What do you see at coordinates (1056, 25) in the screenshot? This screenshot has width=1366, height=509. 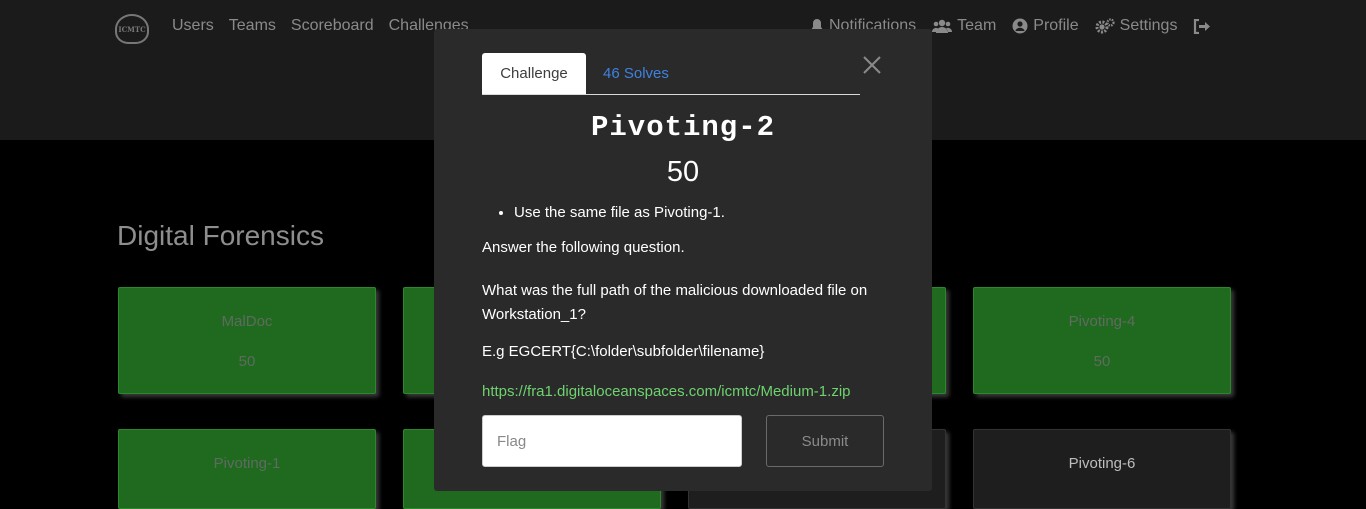 I see `nav-profile-label: Profile` at bounding box center [1056, 25].